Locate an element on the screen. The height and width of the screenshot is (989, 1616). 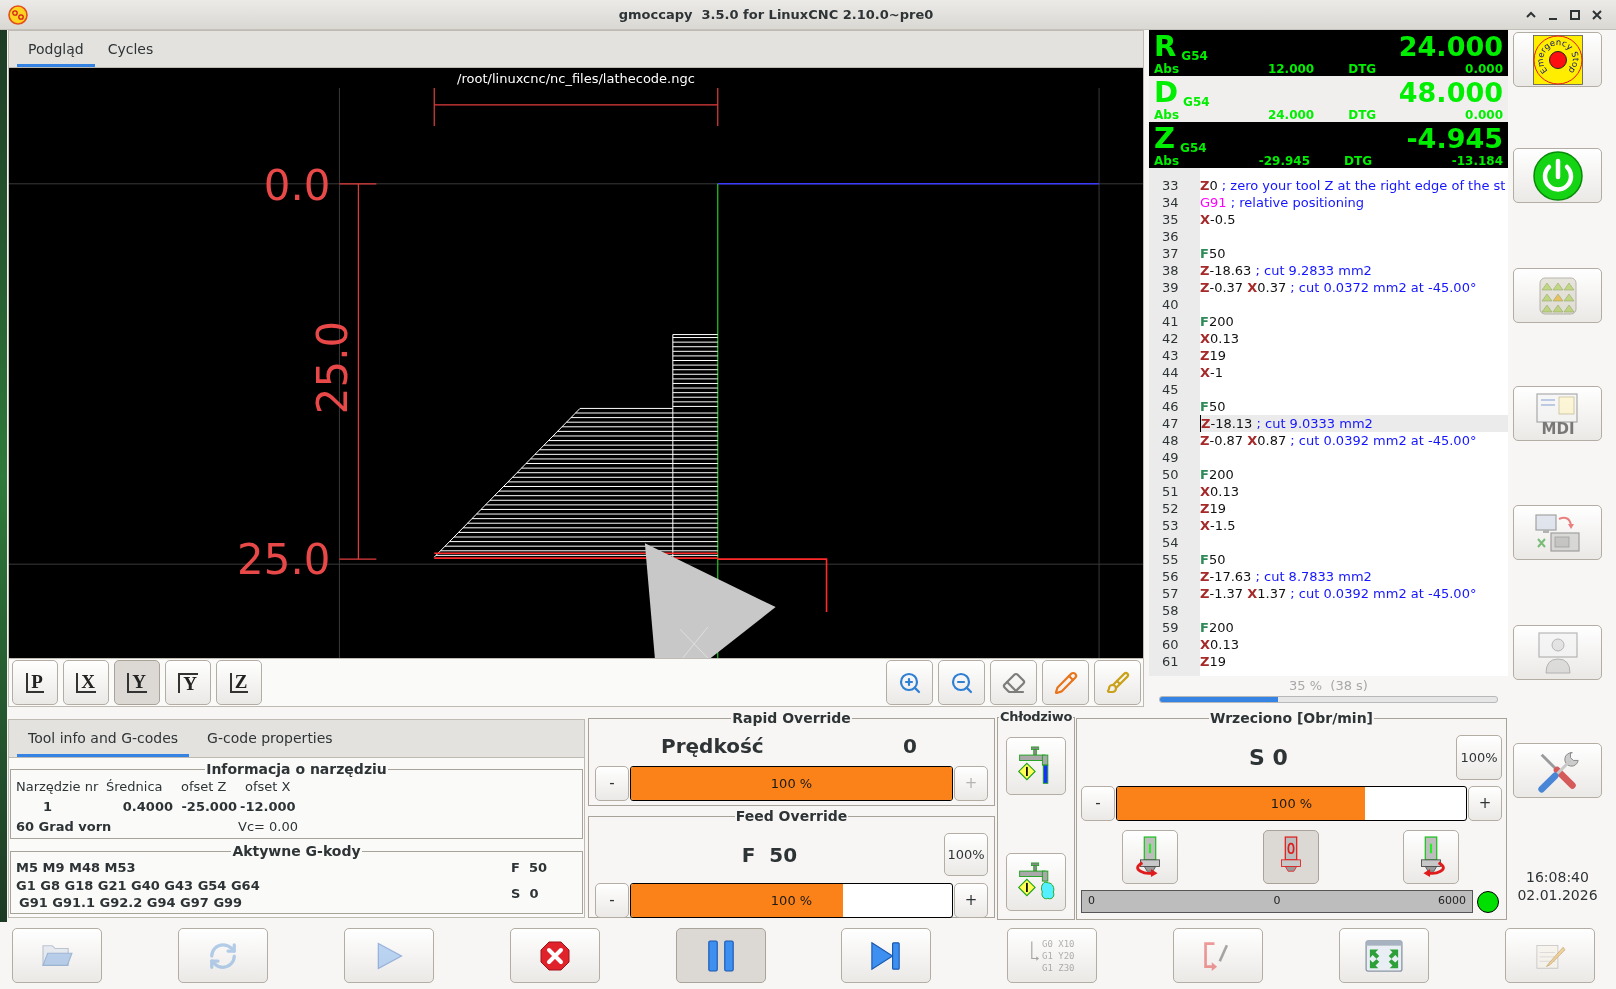
stop-icon is located at coordinates (554, 955).